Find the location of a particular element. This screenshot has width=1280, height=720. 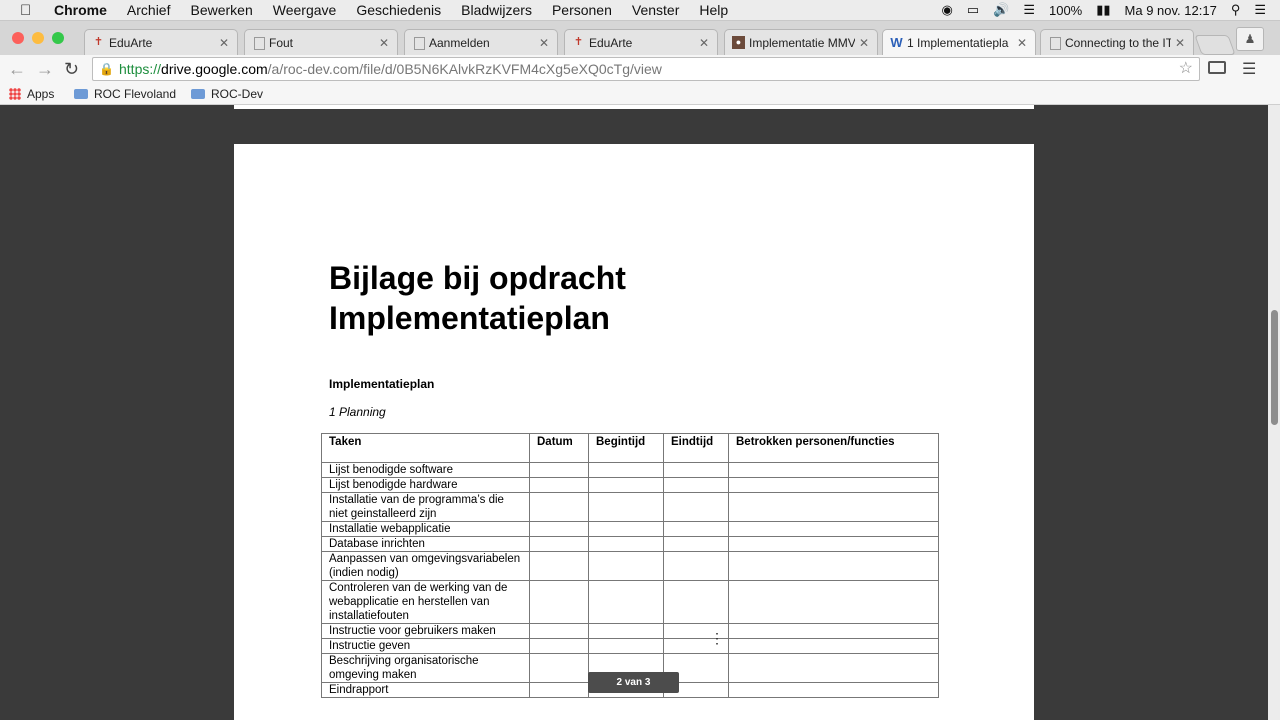

header-begintijd: Begintijd is located at coordinates (626, 448).